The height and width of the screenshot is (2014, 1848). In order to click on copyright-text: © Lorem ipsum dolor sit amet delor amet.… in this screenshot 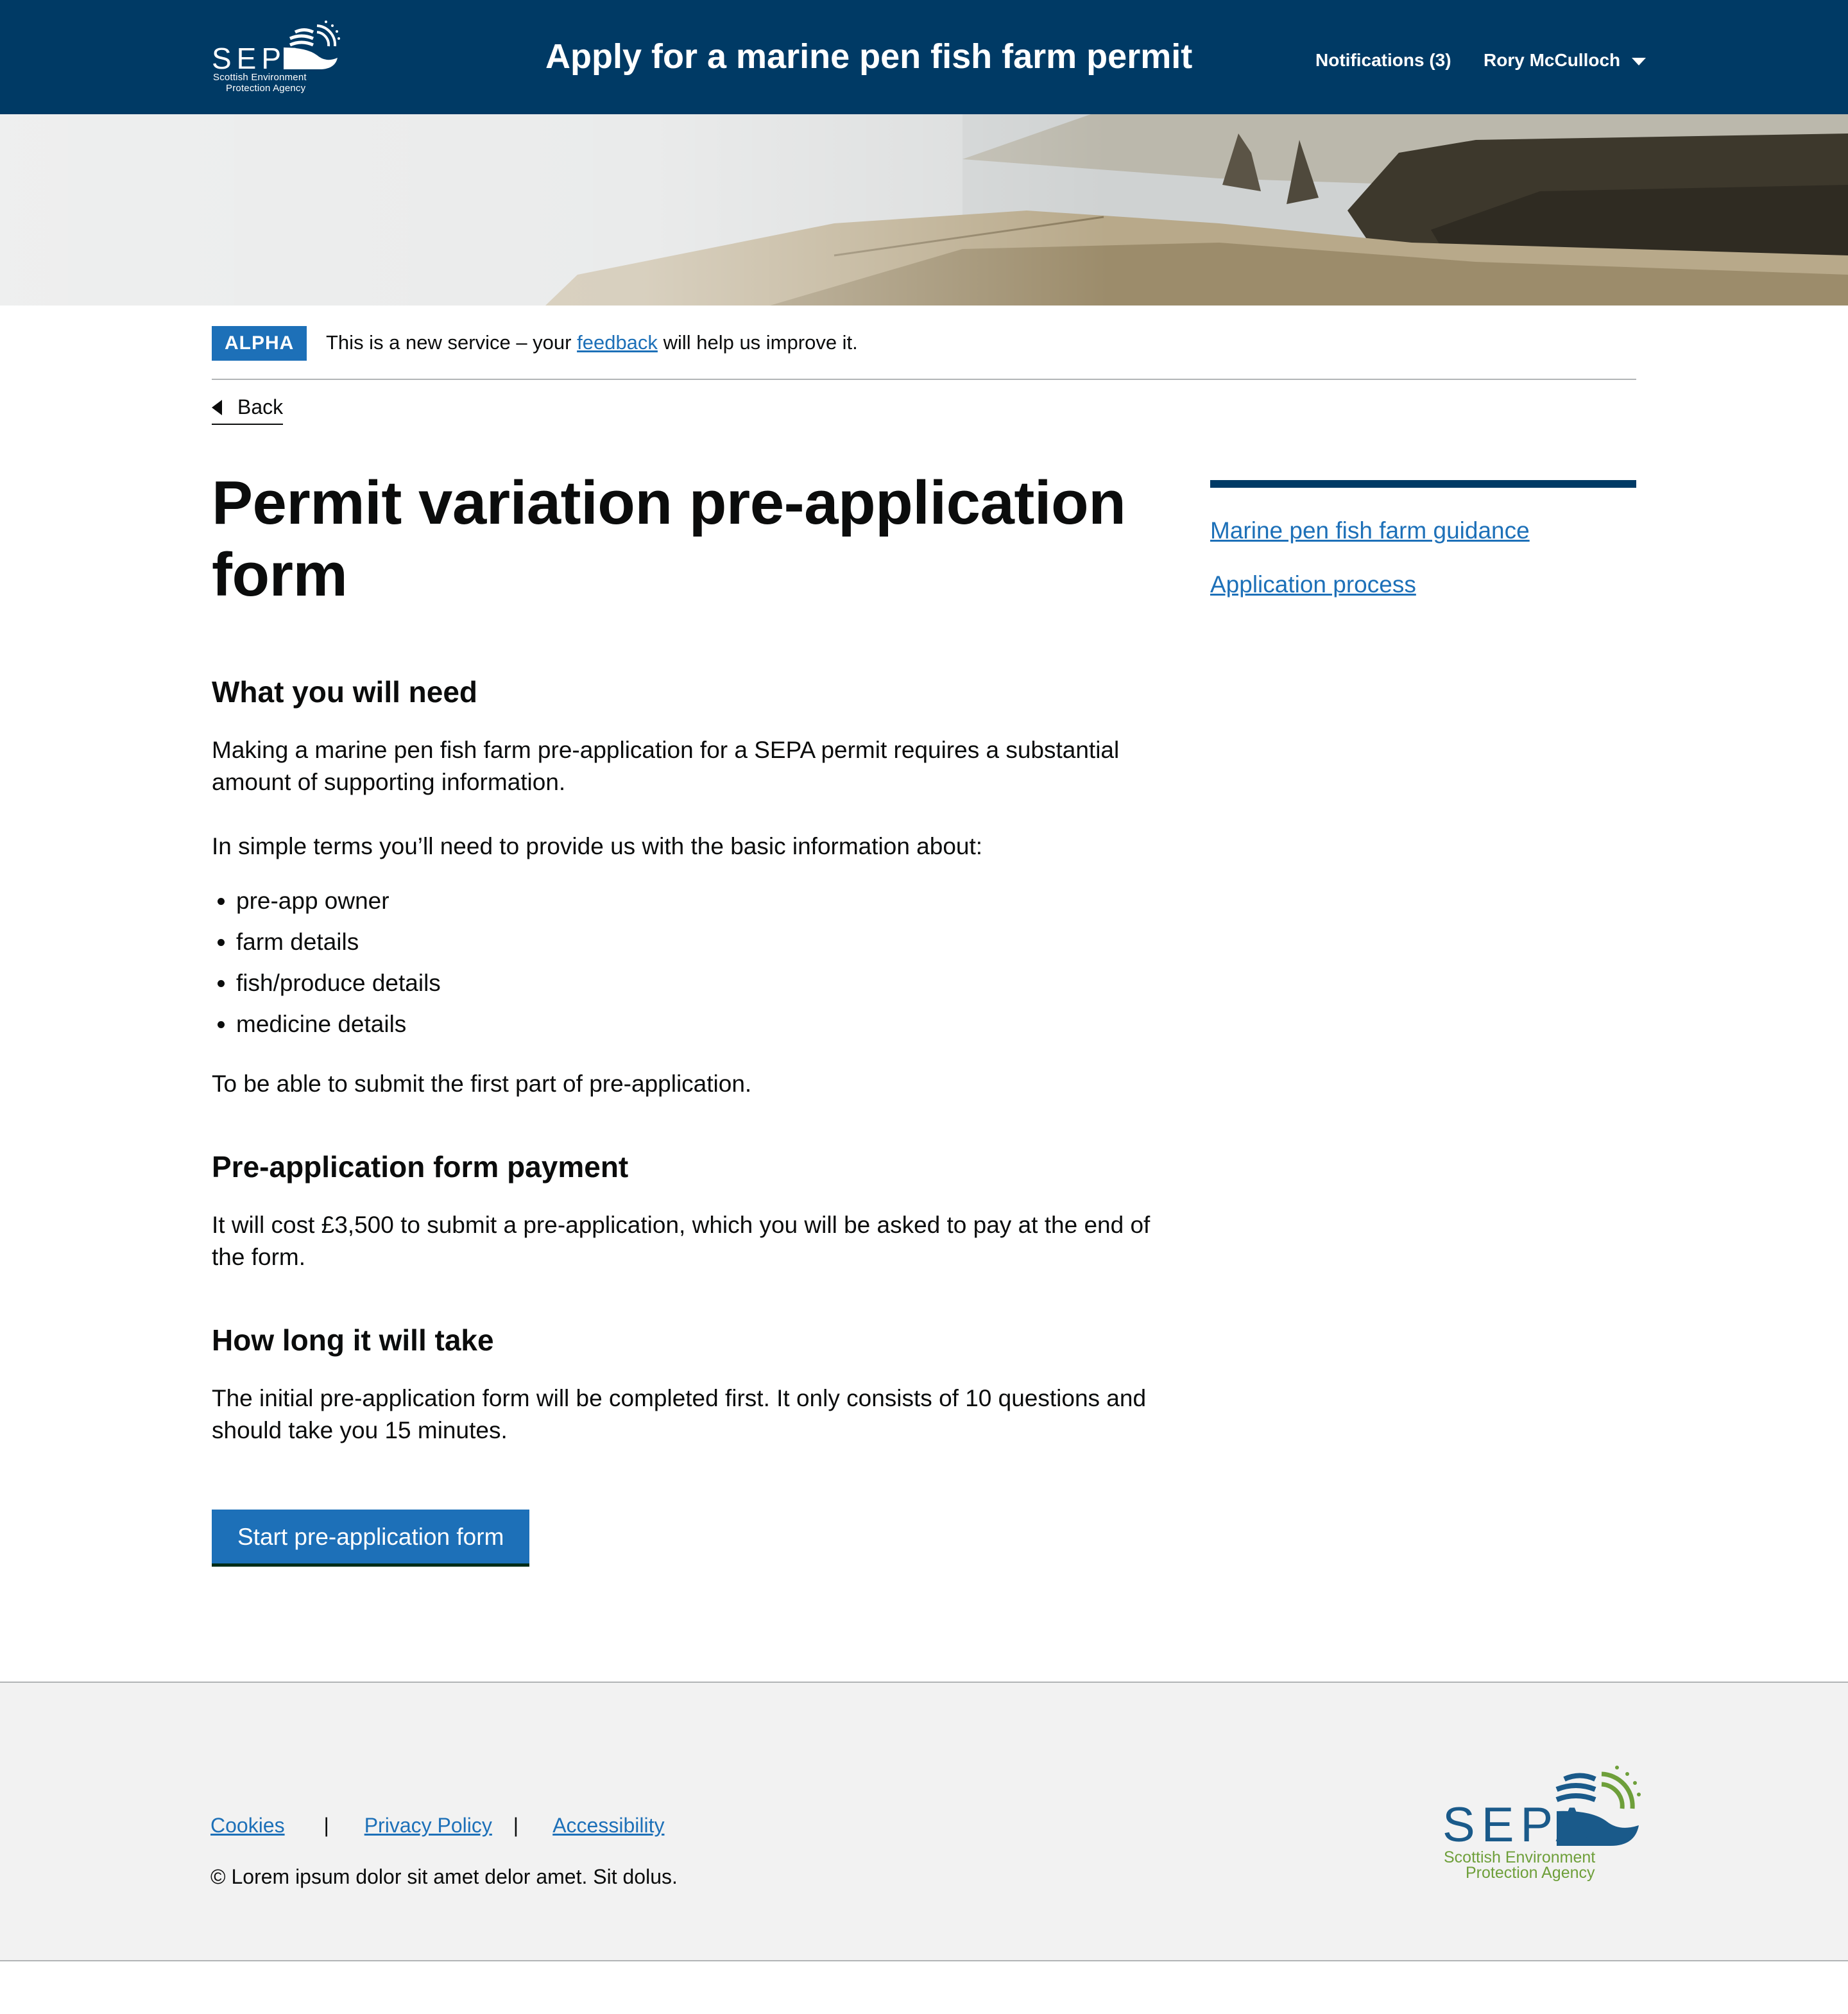, I will do `click(444, 1876)`.